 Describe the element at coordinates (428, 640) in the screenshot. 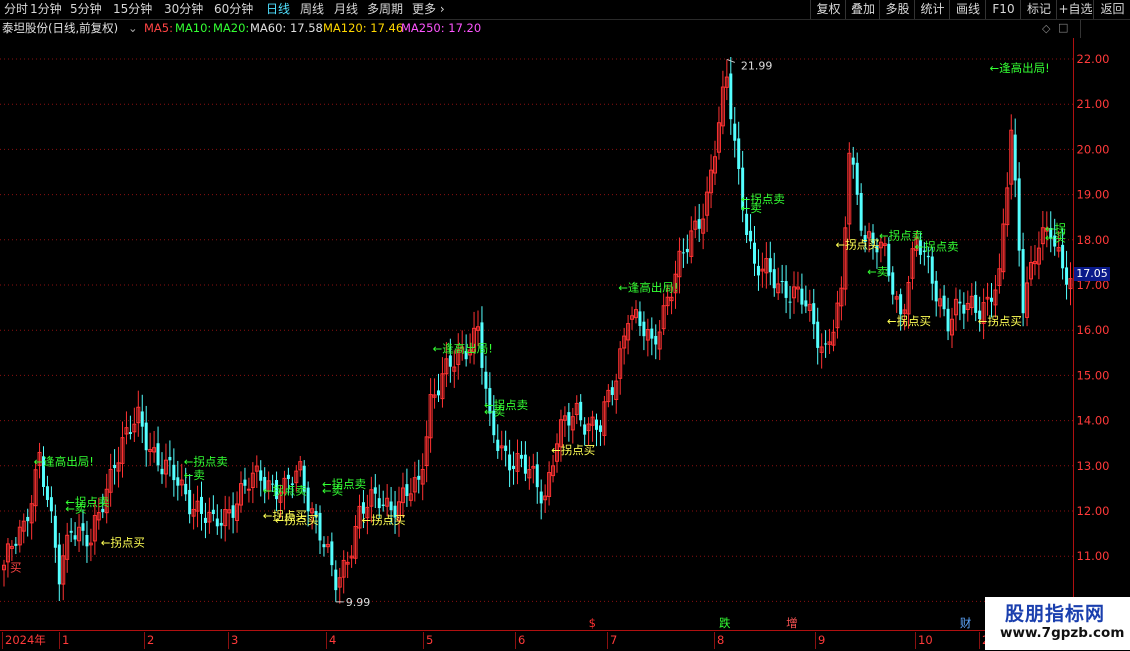

I see `x-axis-label: 5` at that location.